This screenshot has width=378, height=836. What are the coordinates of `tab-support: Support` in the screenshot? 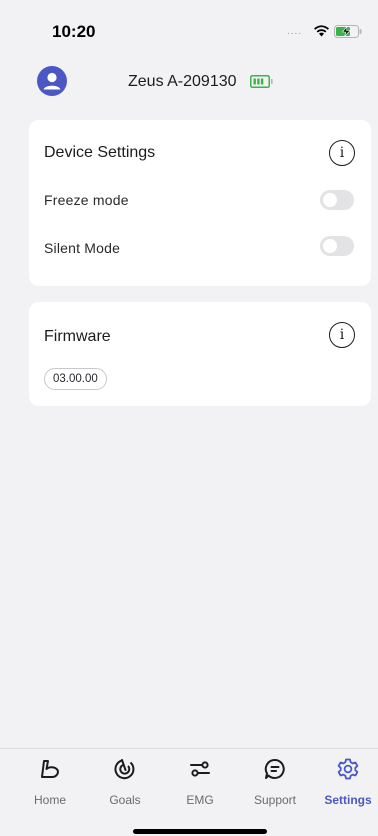 It's located at (275, 783).